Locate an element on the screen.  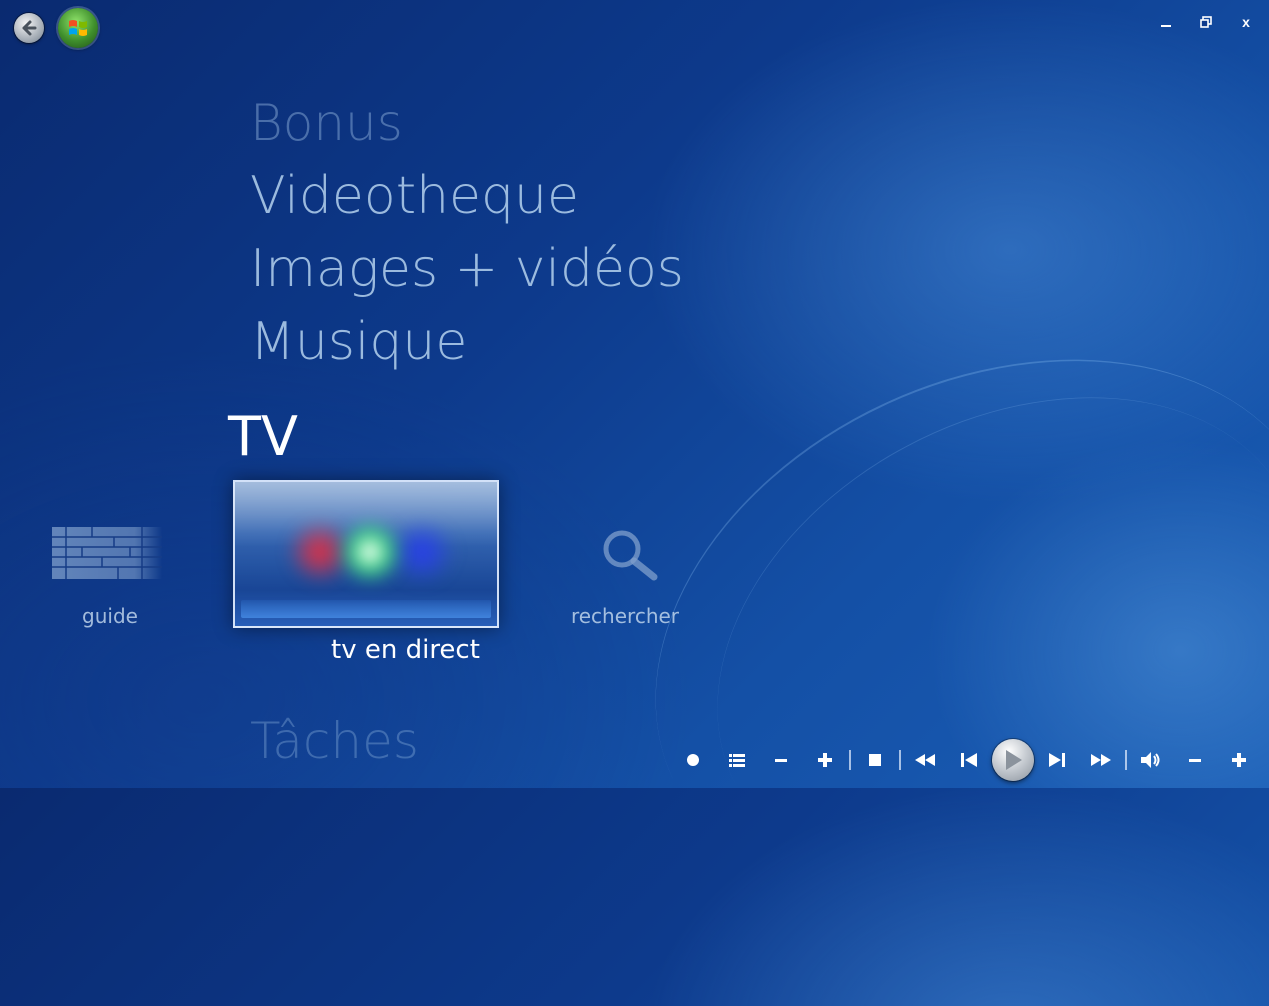
back-button is located at coordinates (29, 28).